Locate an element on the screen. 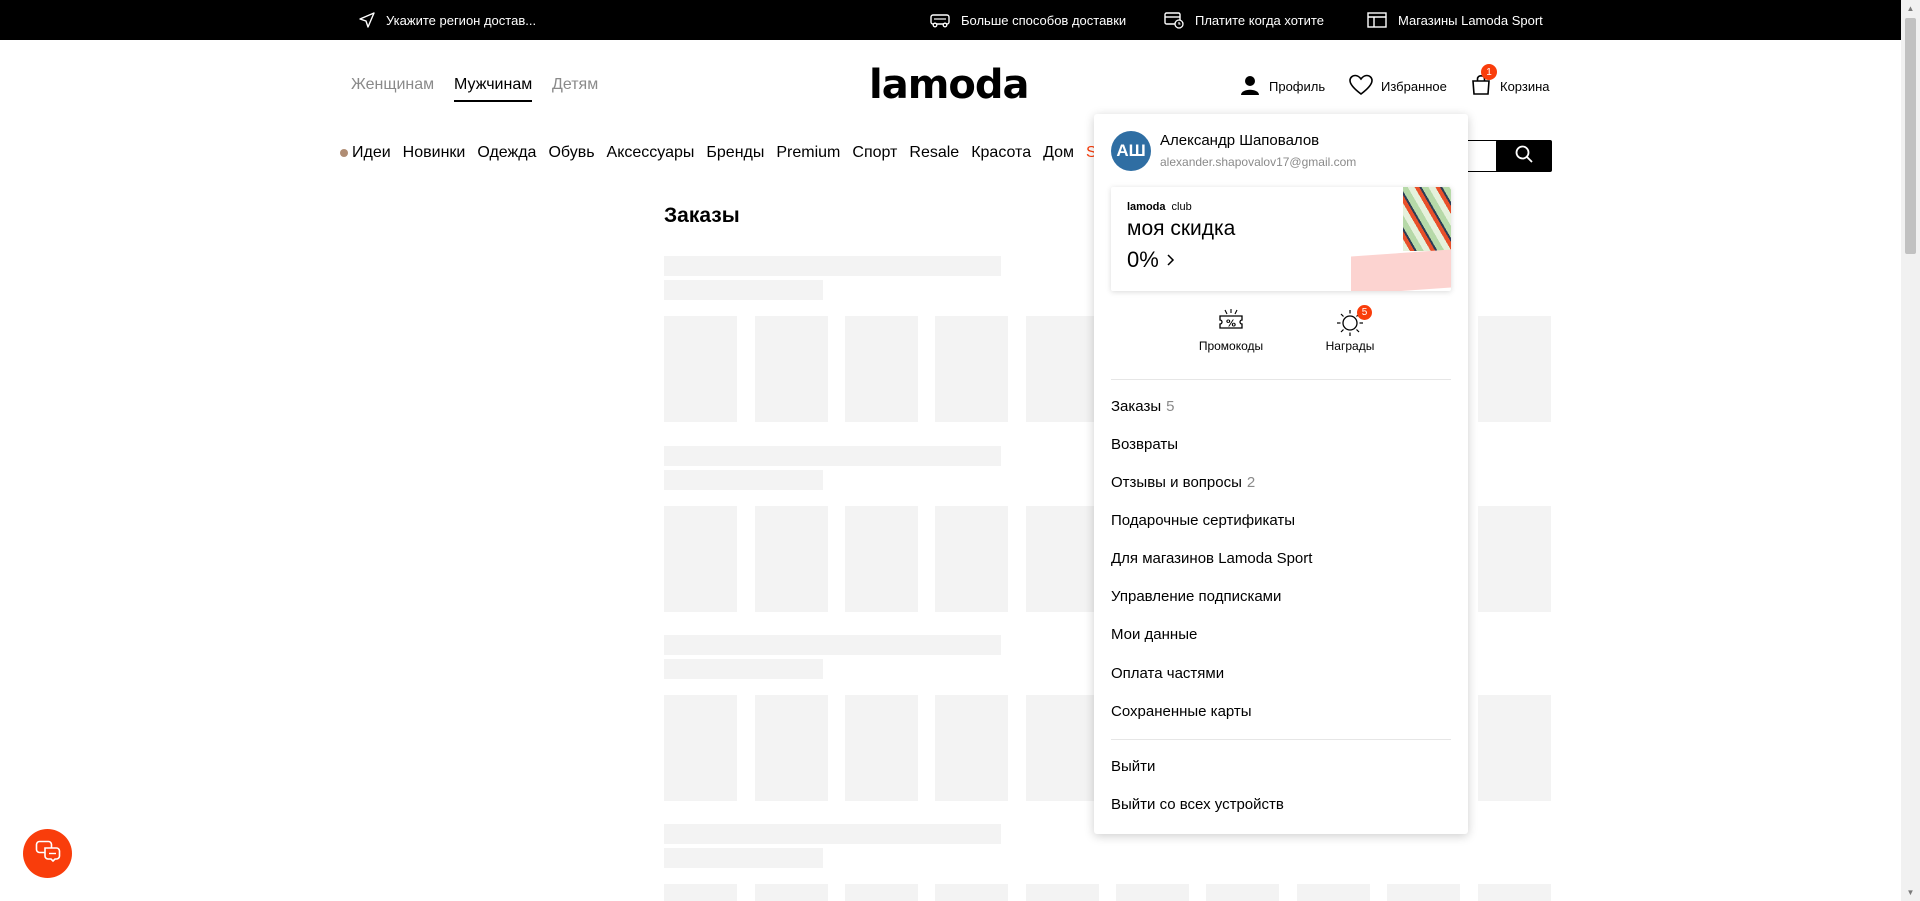 This screenshot has height=901, width=1920. pay-later-label: Платите когда хотите is located at coordinates (1259, 20).